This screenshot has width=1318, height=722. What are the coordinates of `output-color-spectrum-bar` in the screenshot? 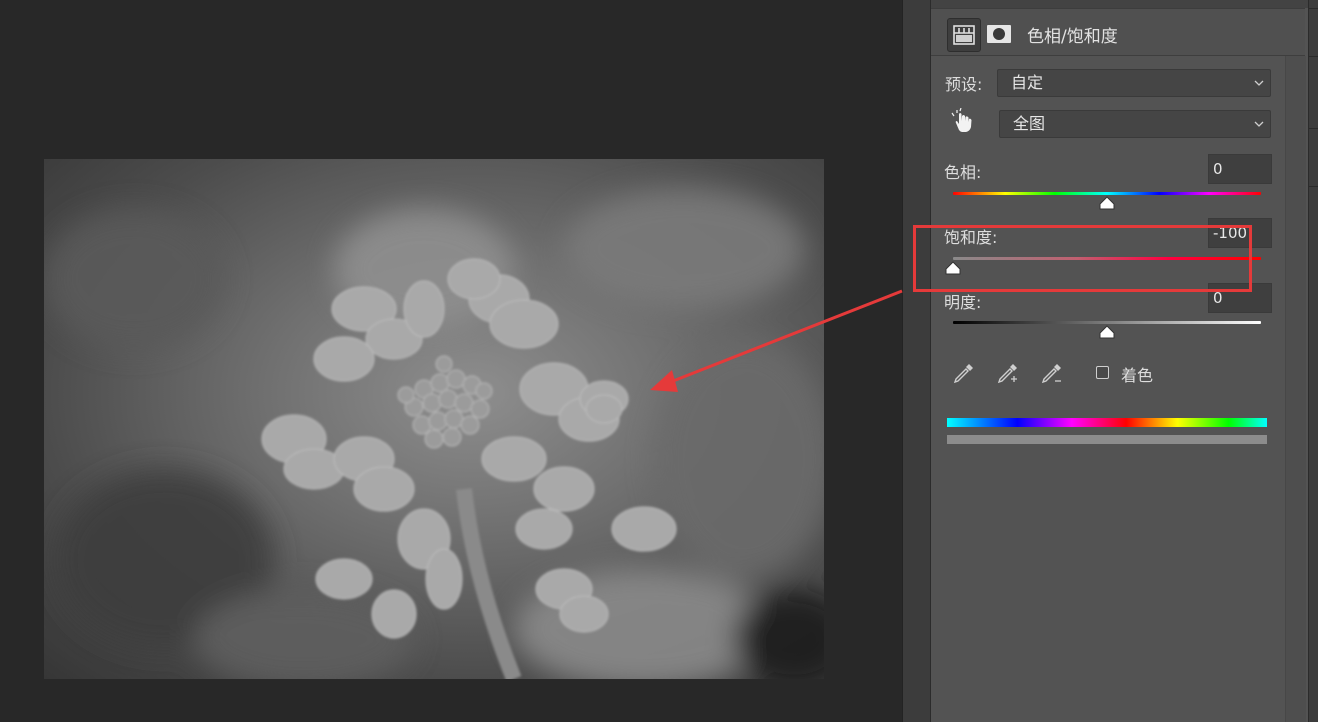 It's located at (1107, 439).